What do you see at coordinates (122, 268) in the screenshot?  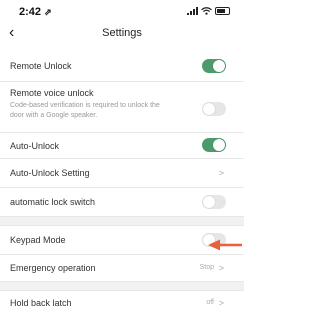 I see `row-emergency-operation: Emergency operation Stop >` at bounding box center [122, 268].